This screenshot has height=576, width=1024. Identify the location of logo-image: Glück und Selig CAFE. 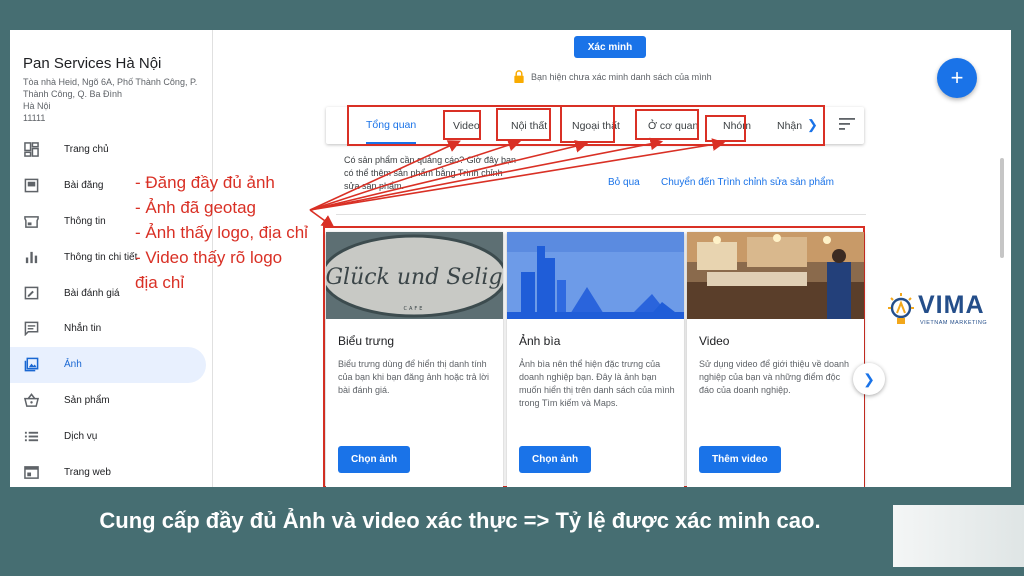
(414, 275).